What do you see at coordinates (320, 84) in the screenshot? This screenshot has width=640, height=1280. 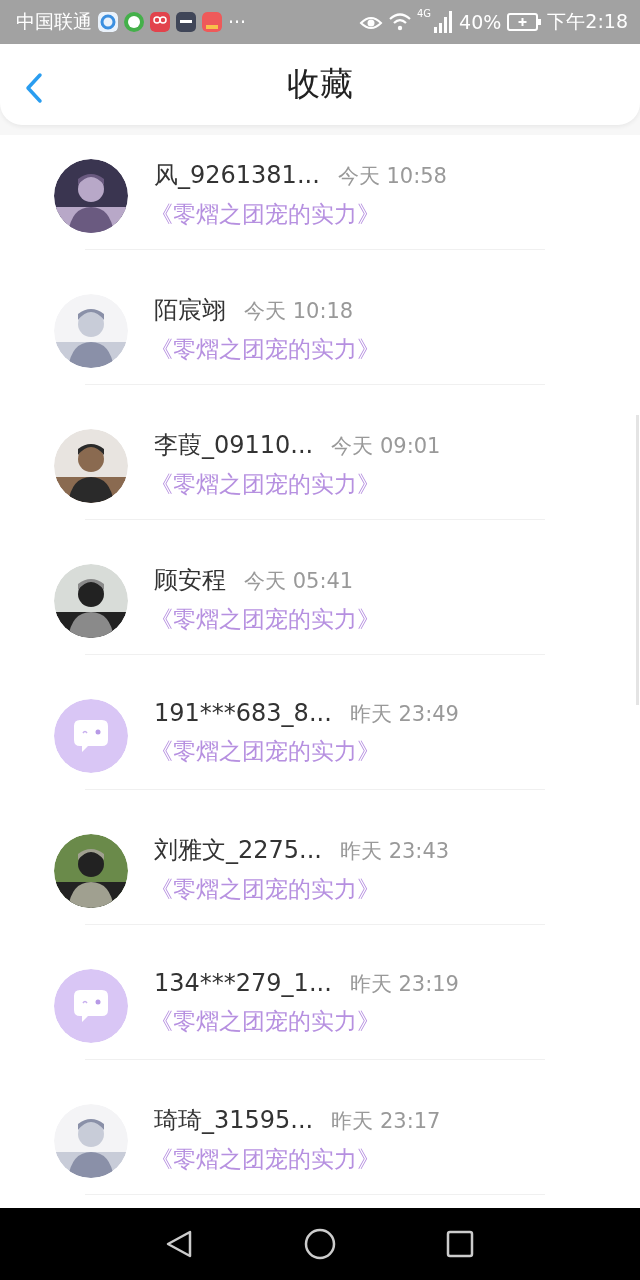 I see `page-title: 收藏` at bounding box center [320, 84].